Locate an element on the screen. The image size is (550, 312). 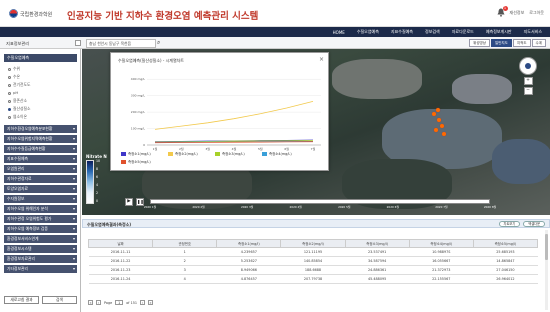
column-header: 측정소5(mg/l) is located at coordinates (505, 243).